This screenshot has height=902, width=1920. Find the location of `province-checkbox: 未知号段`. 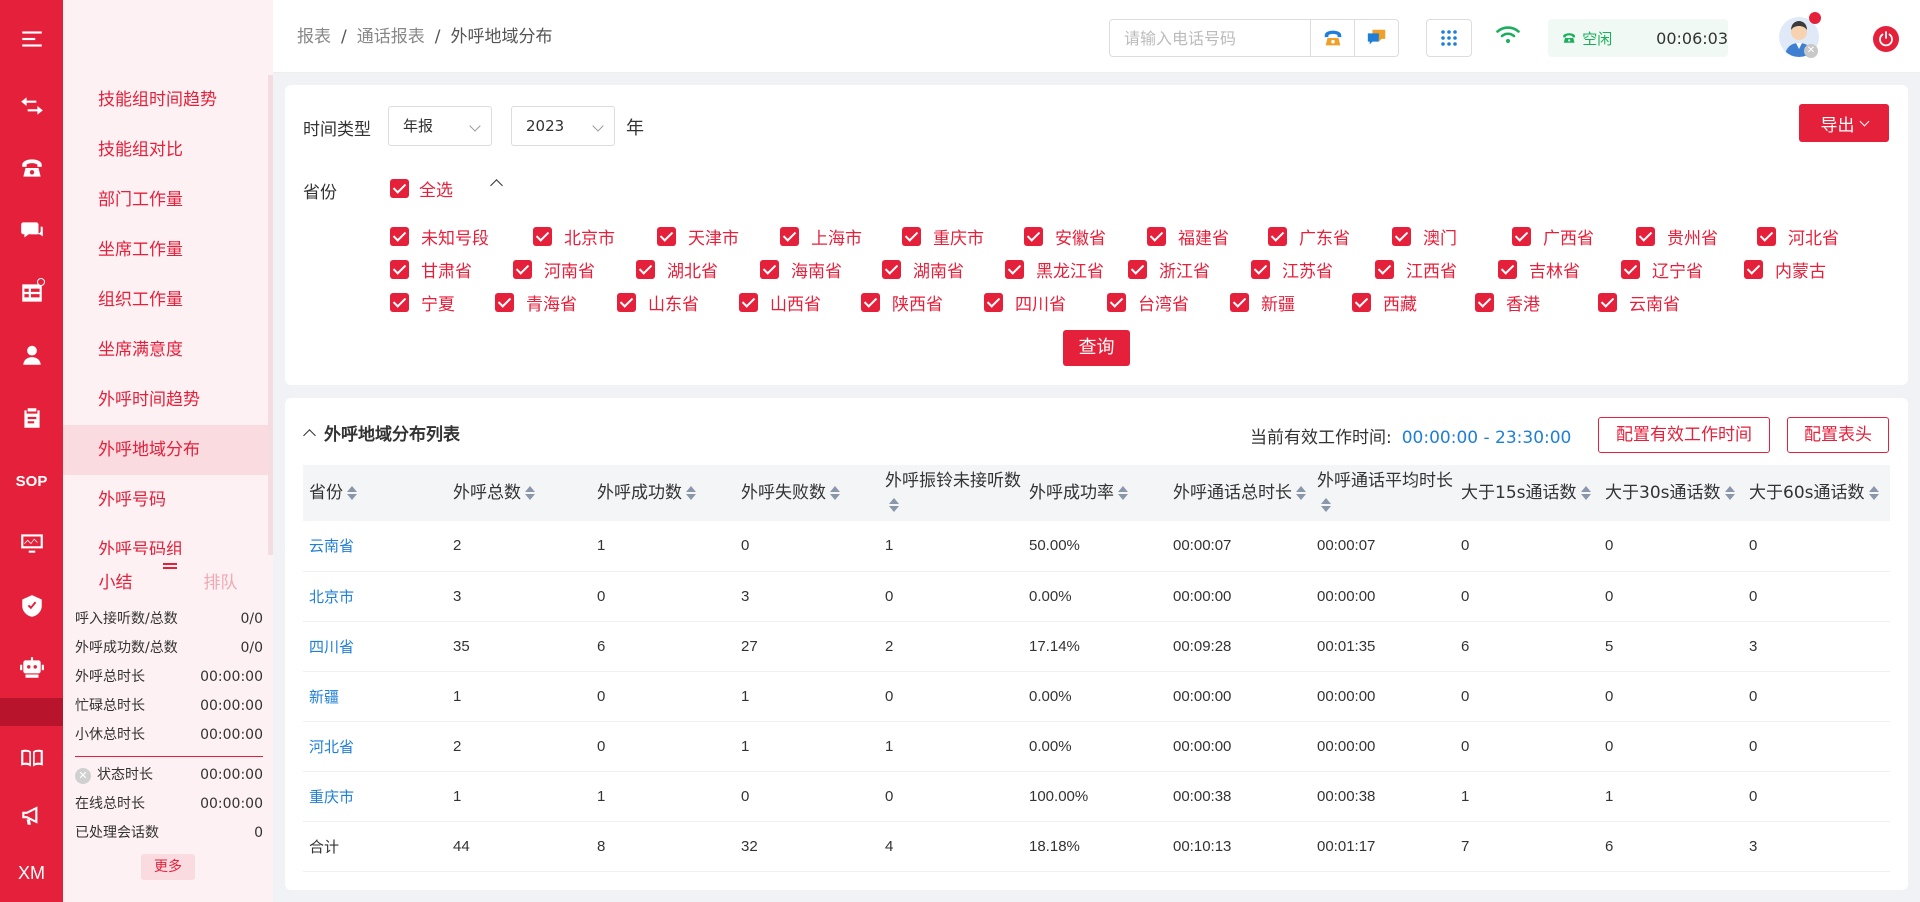

province-checkbox: 未知号段 is located at coordinates (439, 236).